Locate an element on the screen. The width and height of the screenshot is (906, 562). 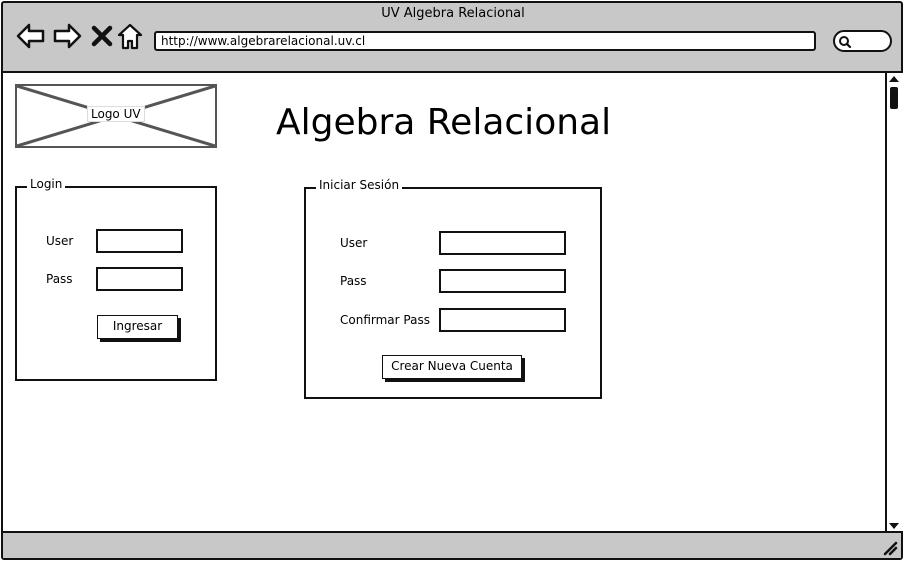
url-bar: http://www.algebrarelacional.uv.cl is located at coordinates (485, 41).